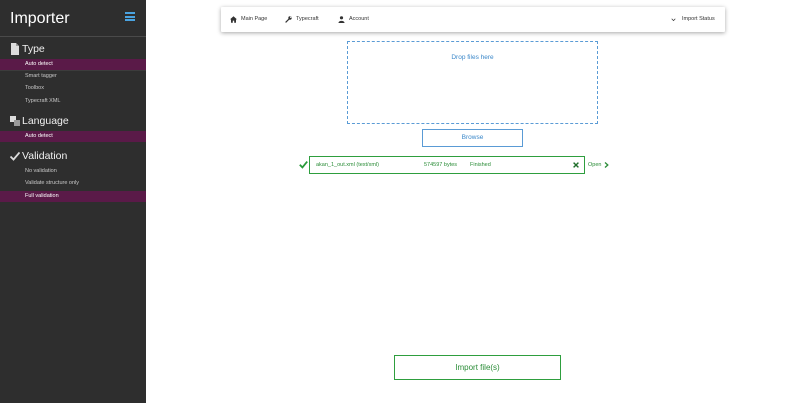 The width and height of the screenshot is (800, 403). I want to click on file-name: akan_1_out.xml (text/xml), so click(347, 165).